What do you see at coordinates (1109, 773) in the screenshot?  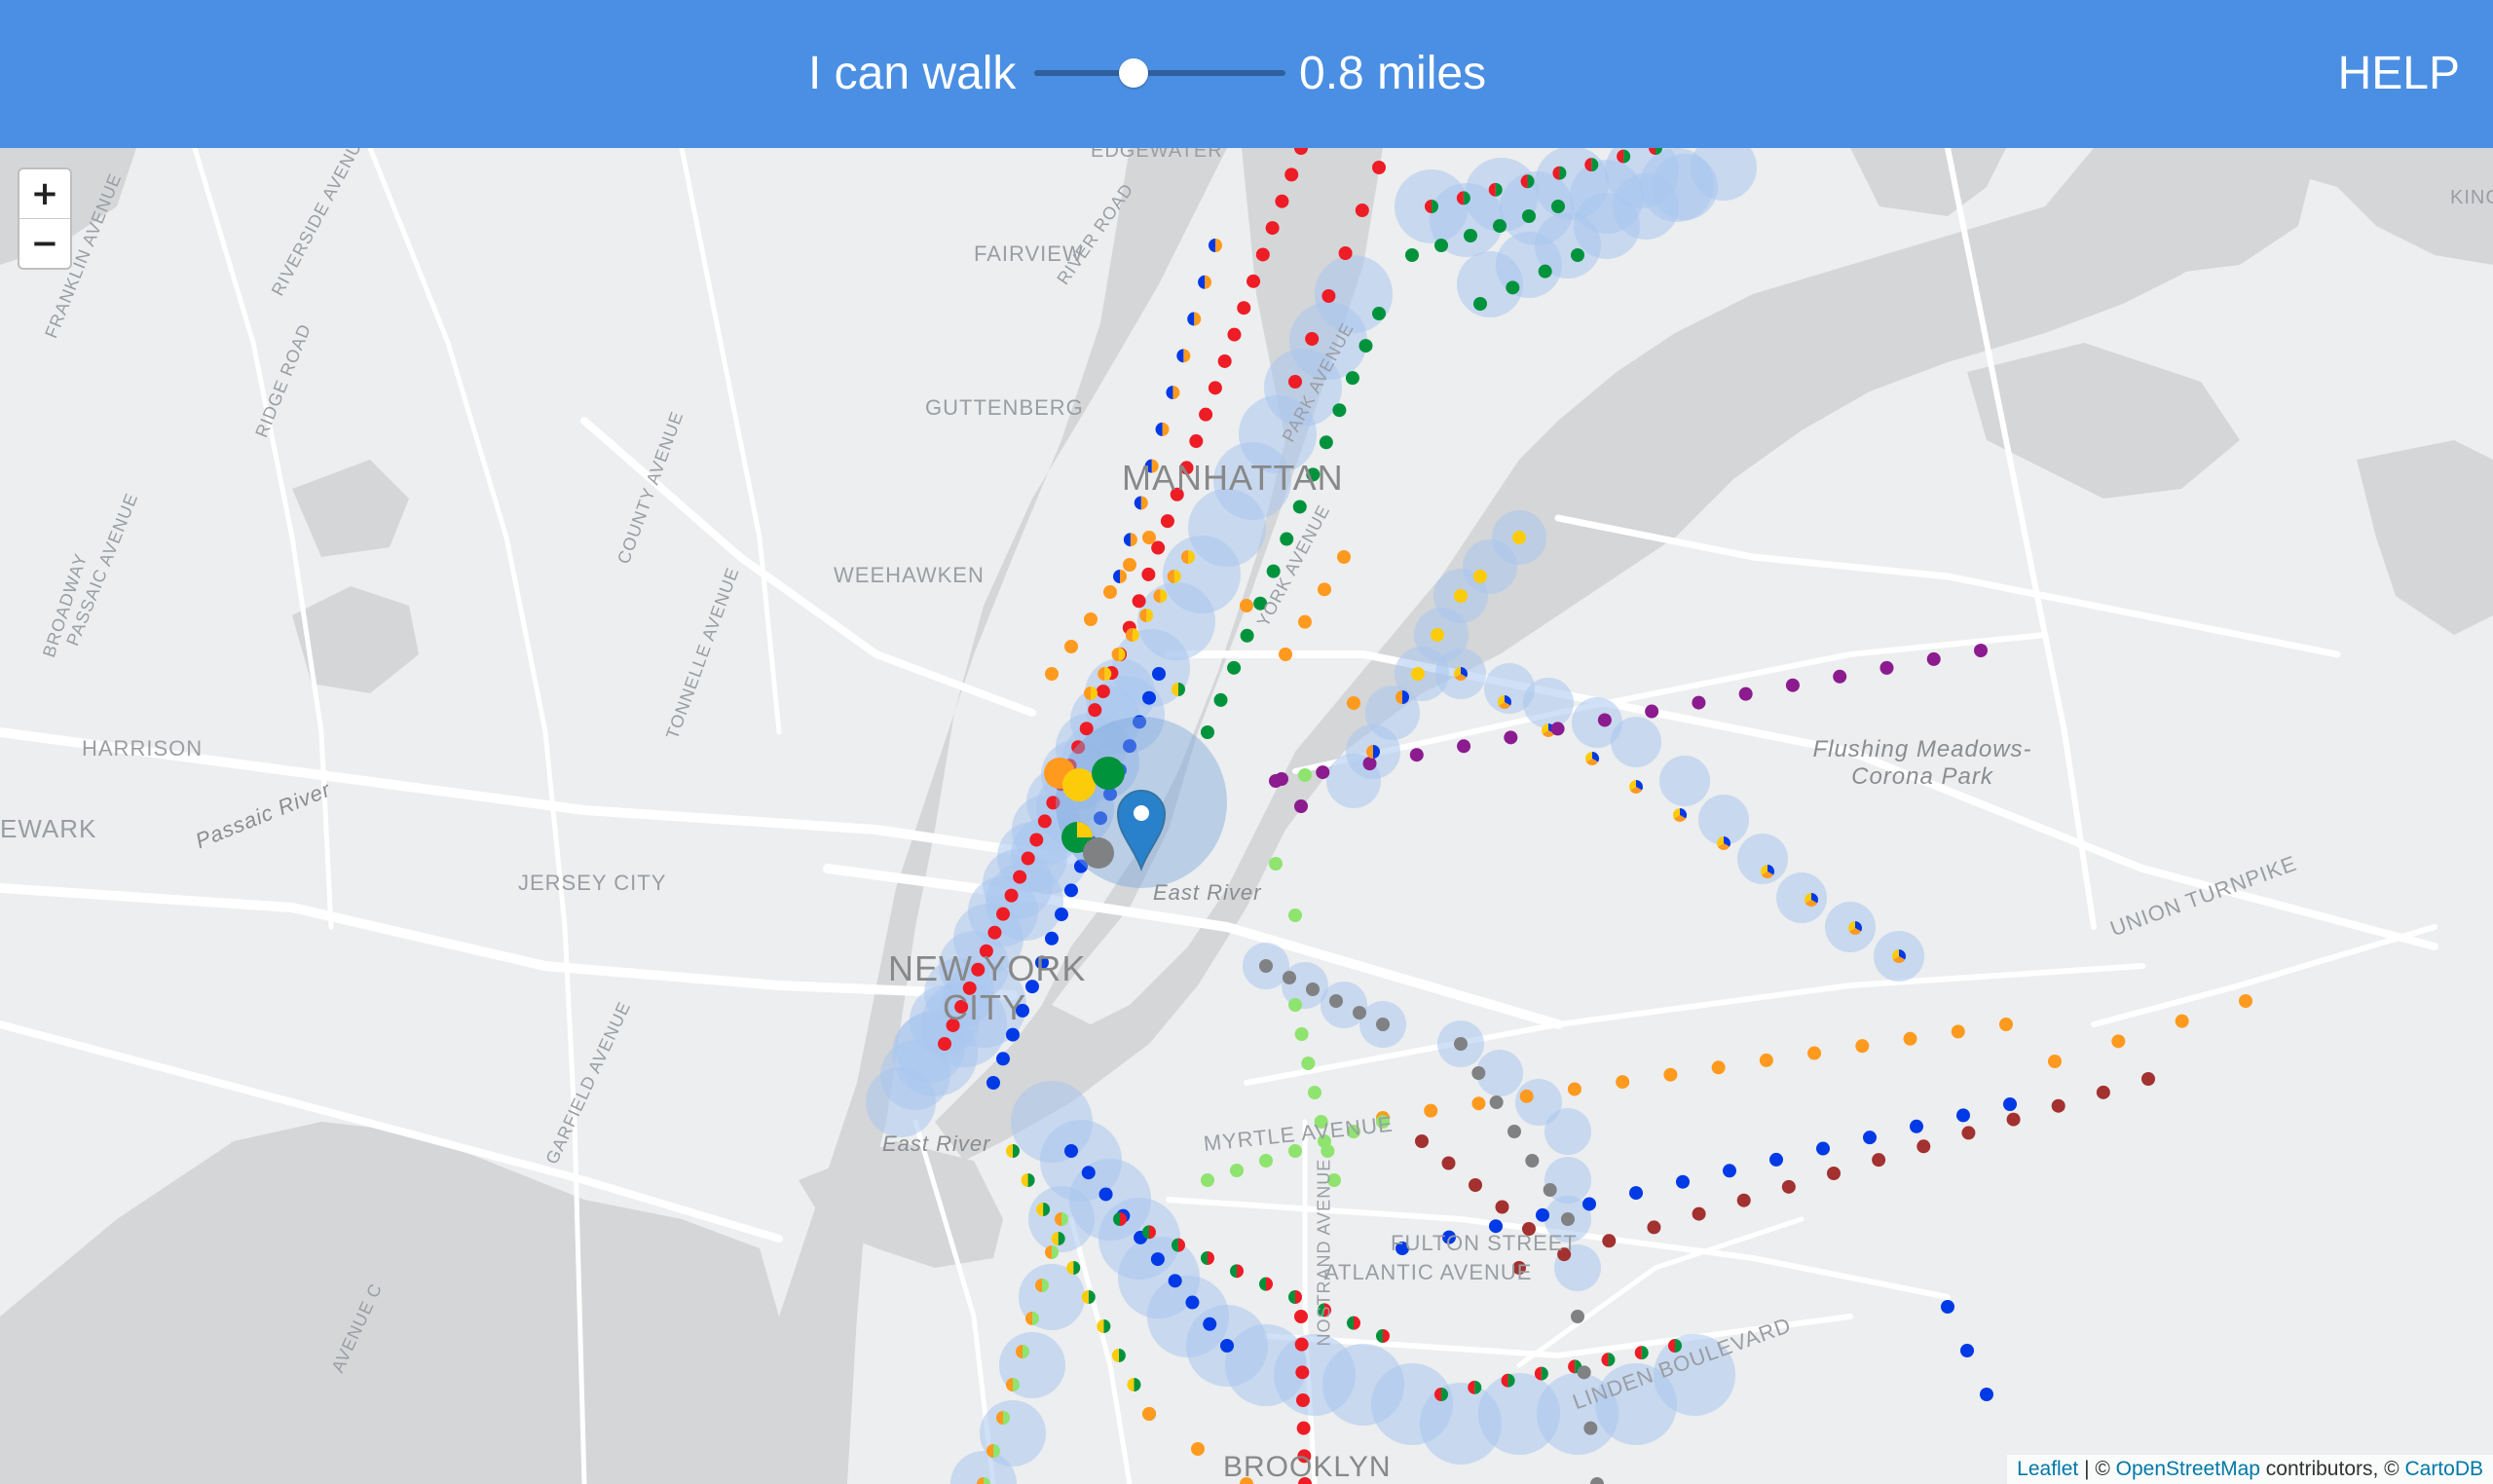 I see `station-nearby-green` at bounding box center [1109, 773].